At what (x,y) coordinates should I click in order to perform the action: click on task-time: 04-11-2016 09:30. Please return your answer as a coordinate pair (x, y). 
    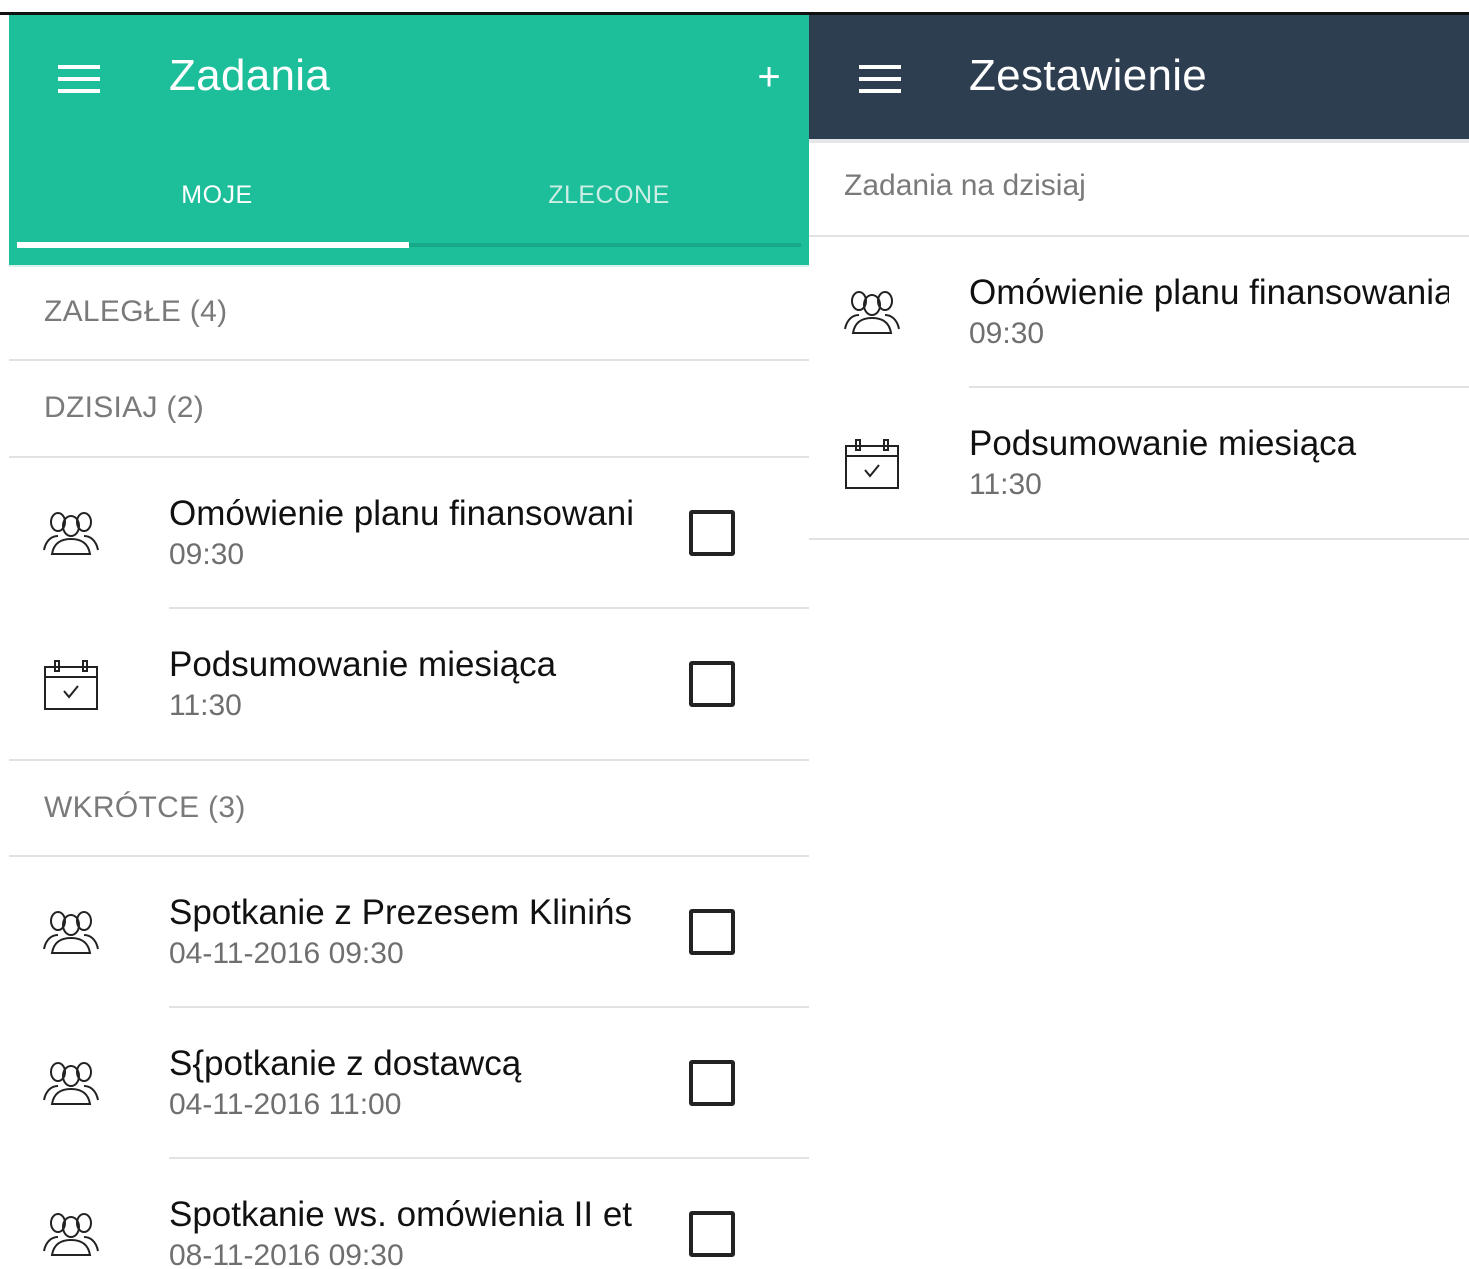
    Looking at the image, I should click on (286, 953).